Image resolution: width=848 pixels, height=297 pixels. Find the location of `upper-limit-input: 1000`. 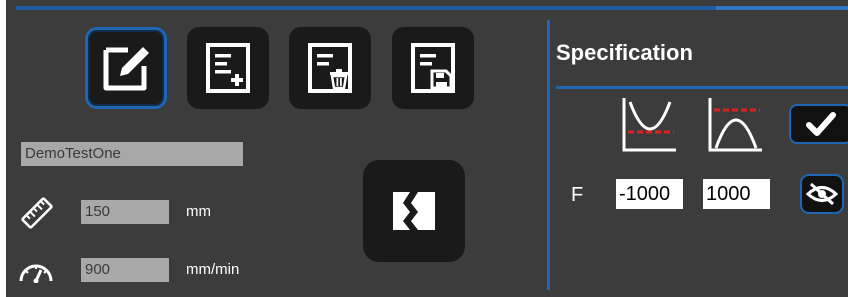

upper-limit-input: 1000 is located at coordinates (736, 194).